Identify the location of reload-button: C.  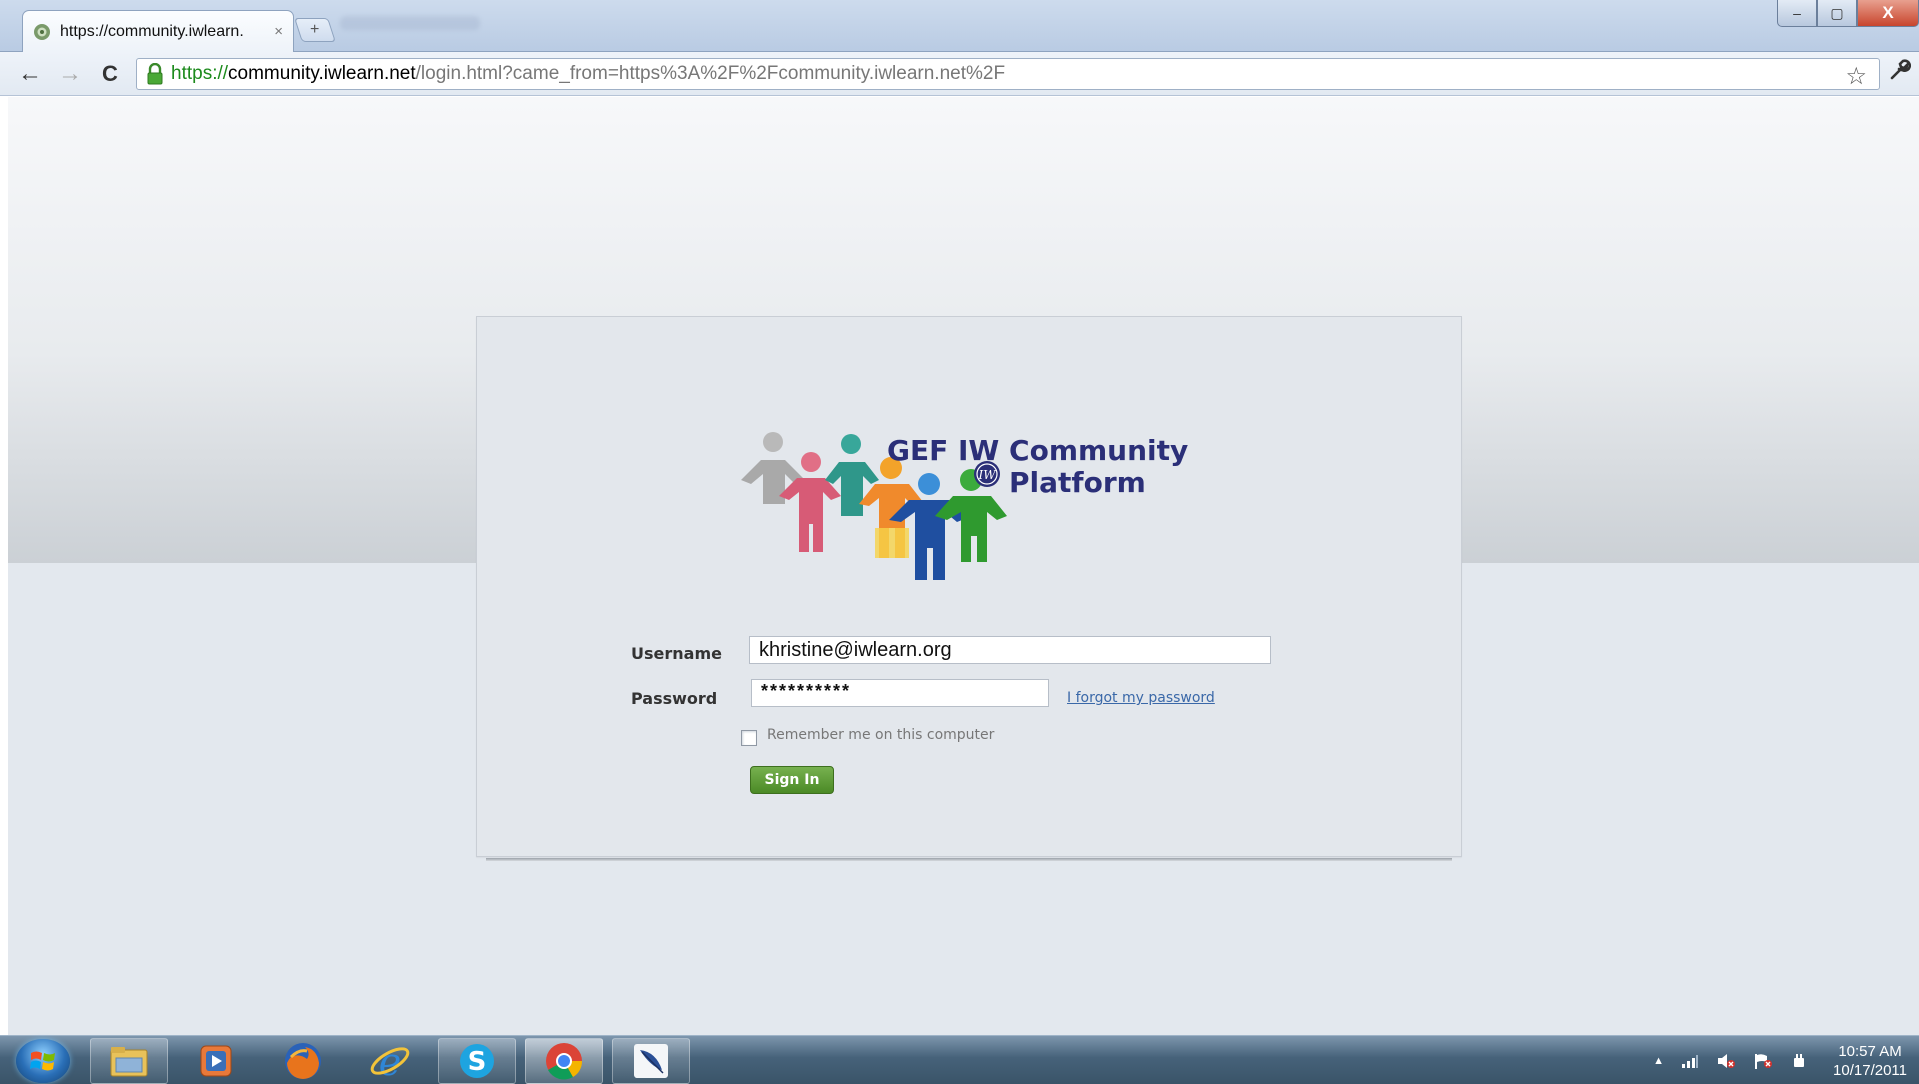
(110, 74).